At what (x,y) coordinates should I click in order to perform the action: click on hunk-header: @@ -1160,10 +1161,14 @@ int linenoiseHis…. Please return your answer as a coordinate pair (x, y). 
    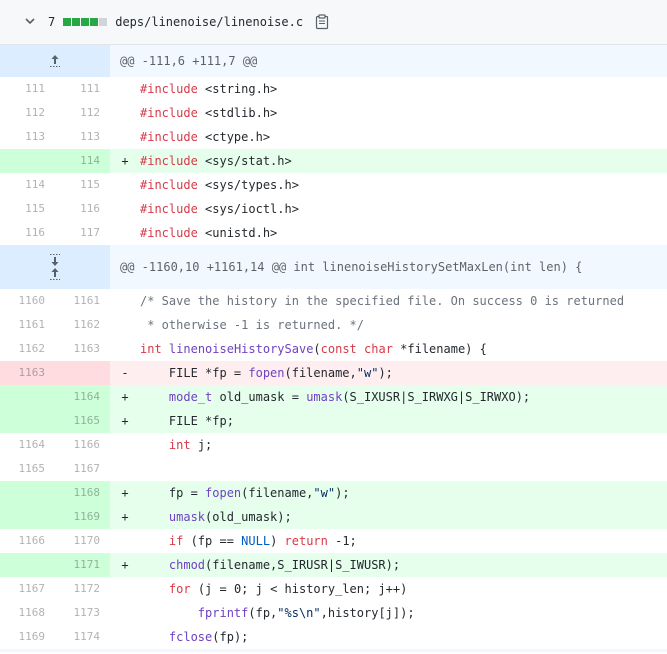
    Looking at the image, I should click on (333, 267).